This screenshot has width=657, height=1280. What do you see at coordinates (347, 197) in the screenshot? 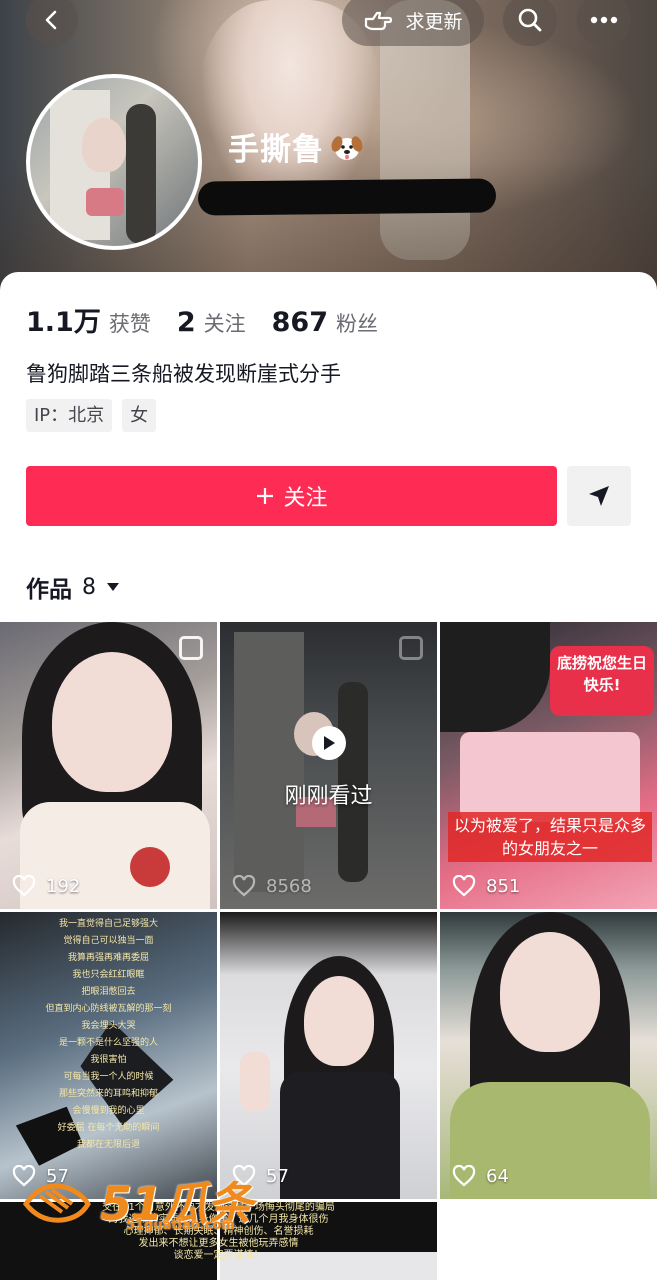
I see `redaction-bar` at bounding box center [347, 197].